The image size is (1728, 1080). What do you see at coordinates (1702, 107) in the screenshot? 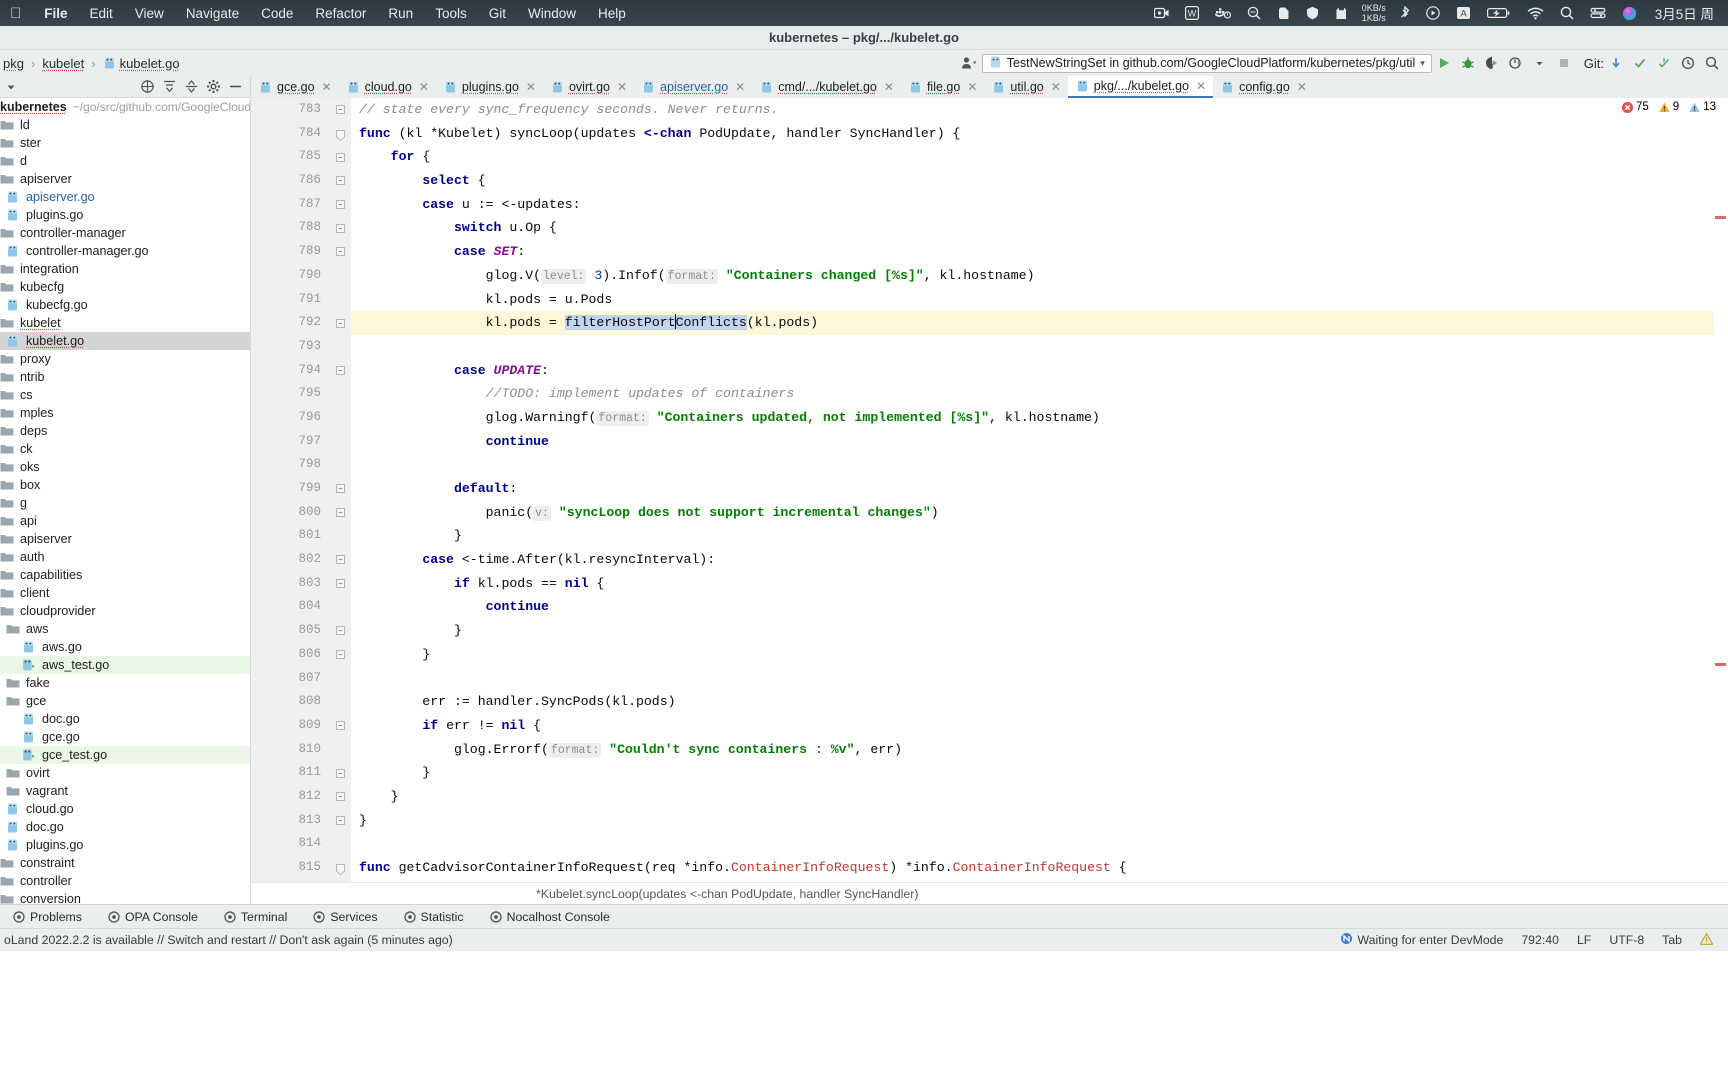
I see `weak-warning-count: 13` at bounding box center [1702, 107].